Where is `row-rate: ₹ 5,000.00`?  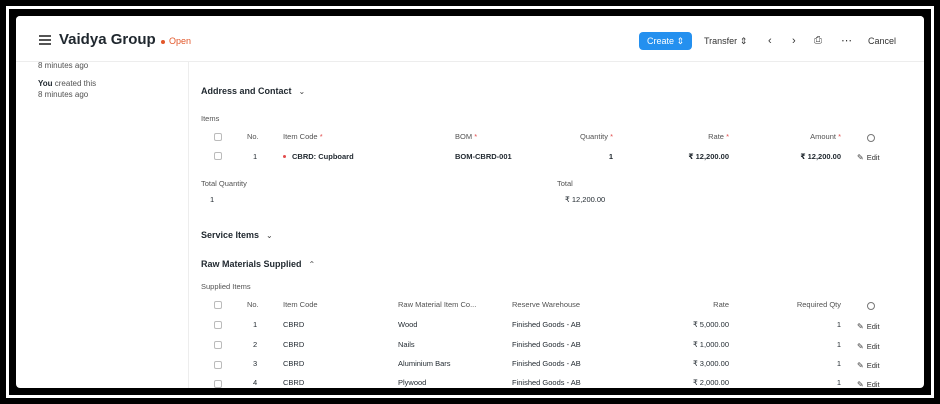 row-rate: ₹ 5,000.00 is located at coordinates (710, 324).